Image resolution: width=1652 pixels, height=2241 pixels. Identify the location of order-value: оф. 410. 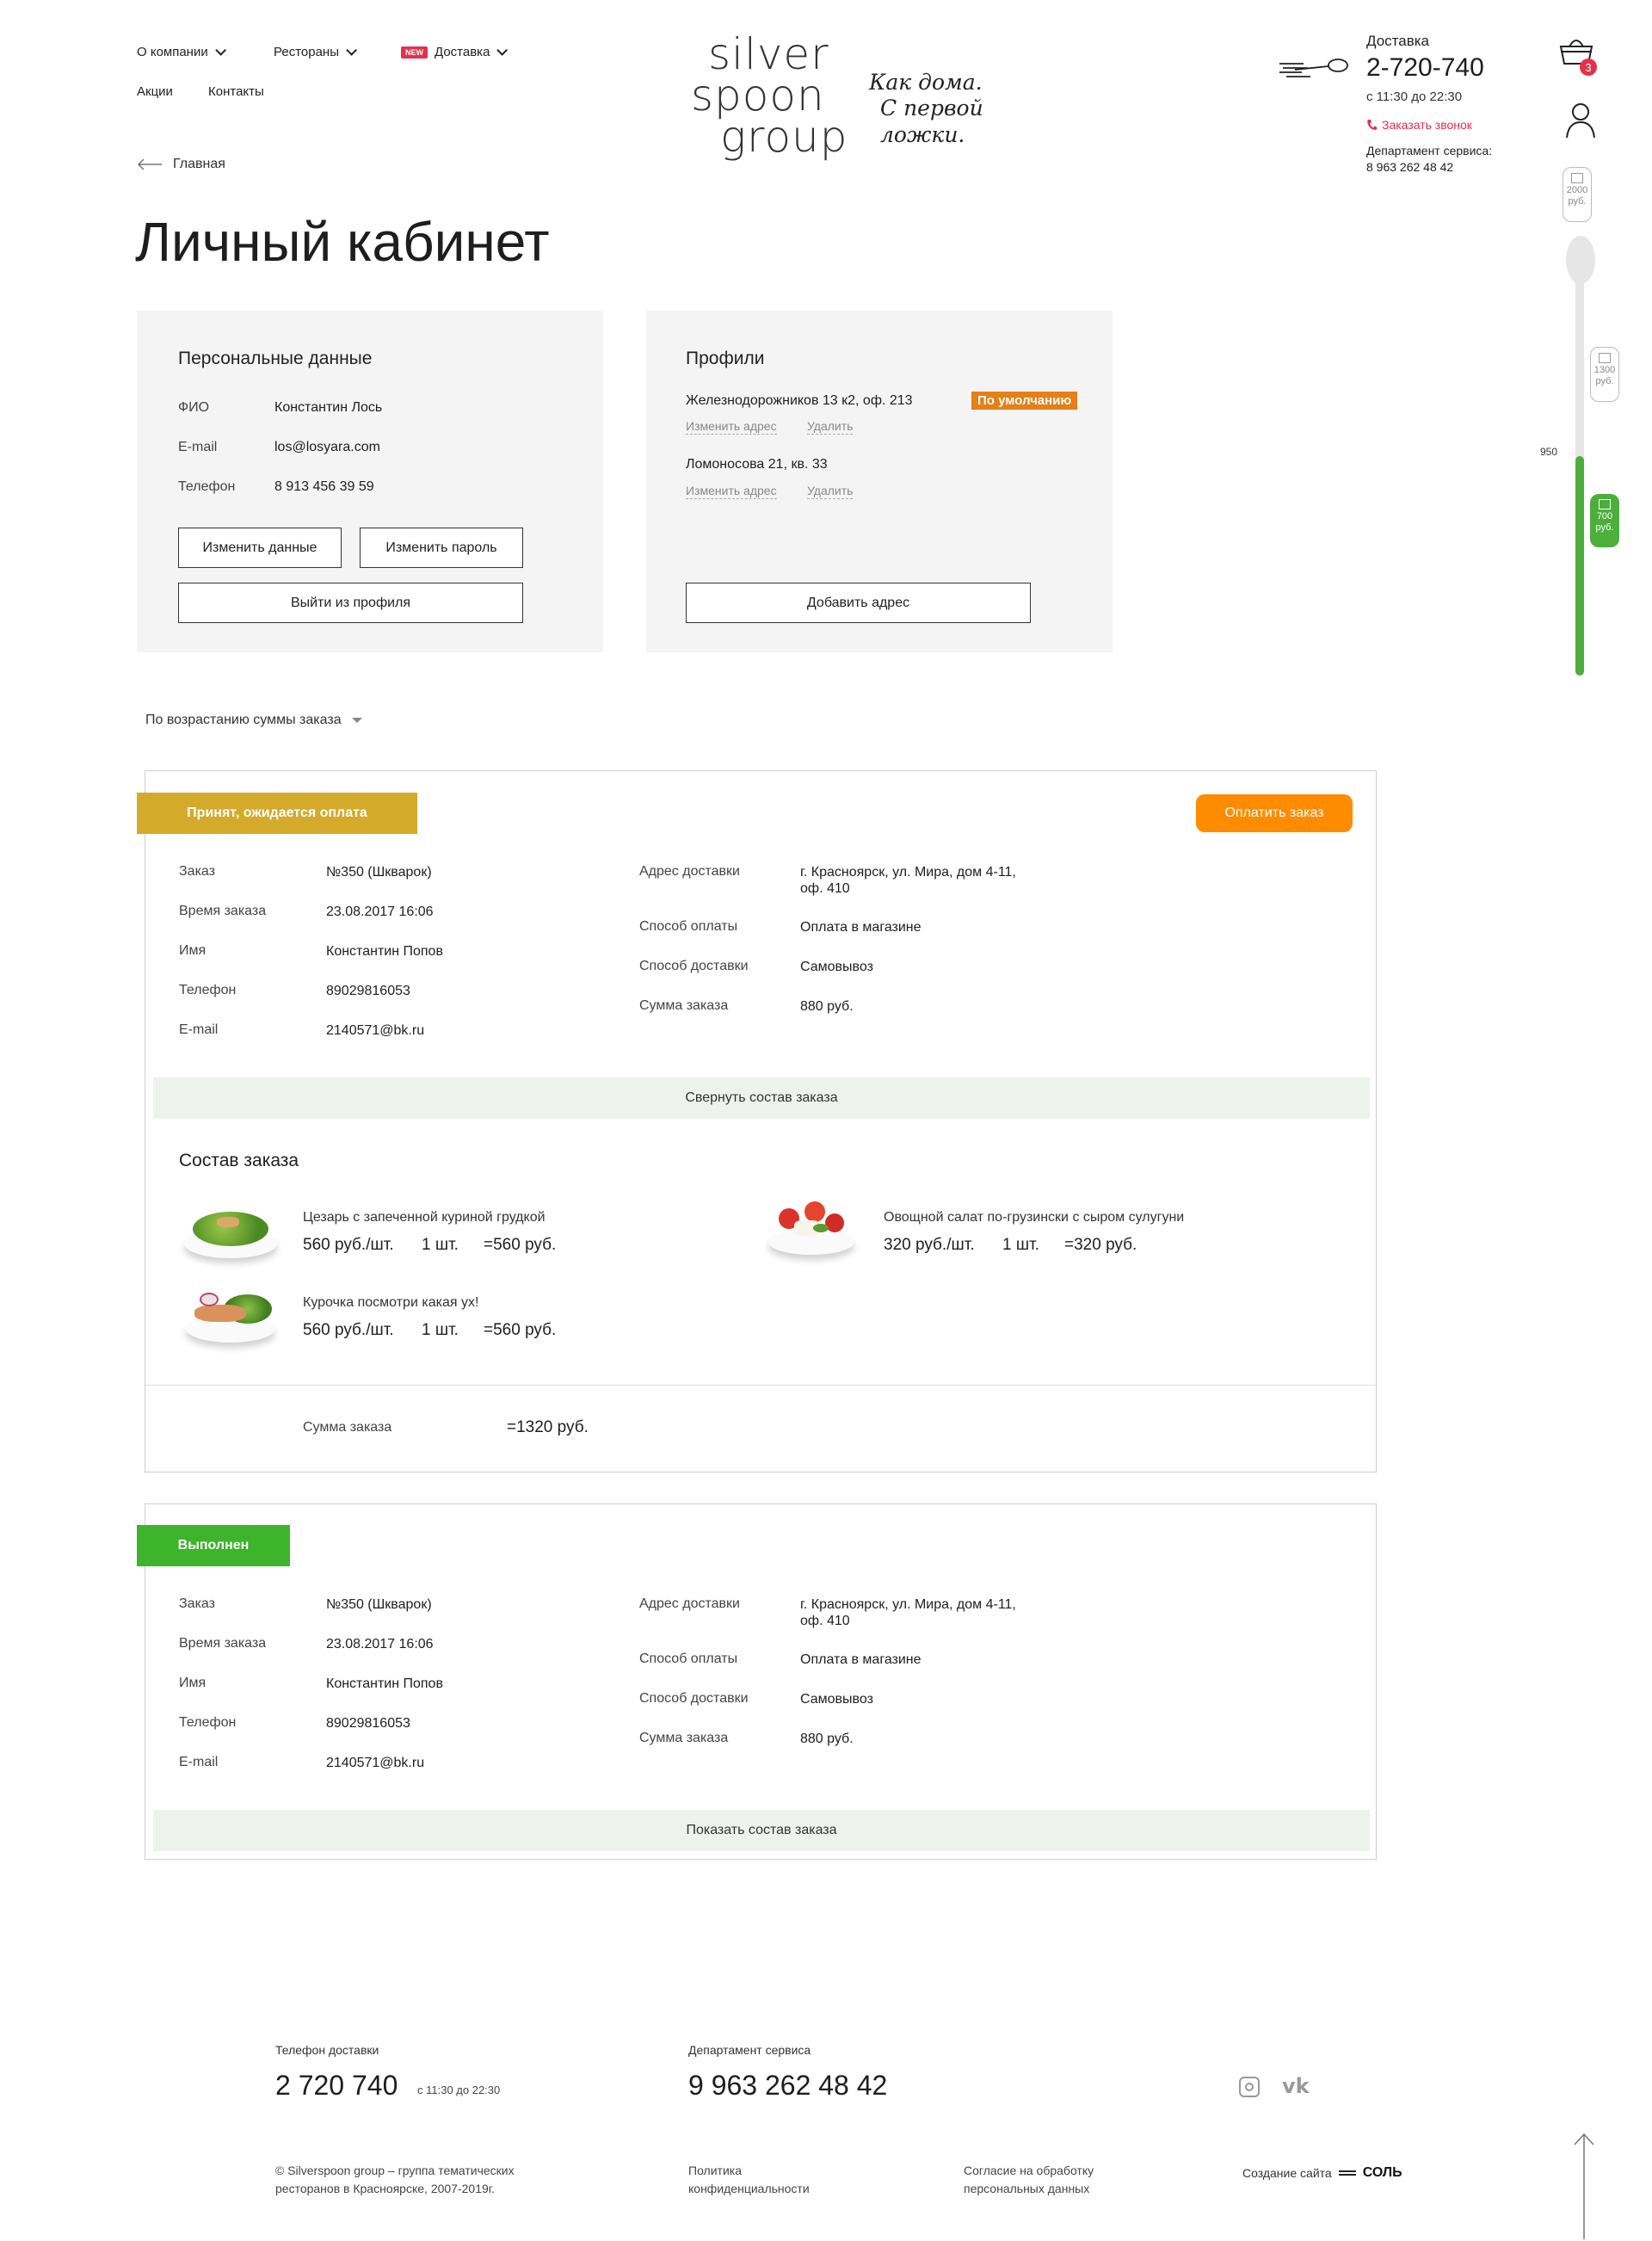
(825, 1621).